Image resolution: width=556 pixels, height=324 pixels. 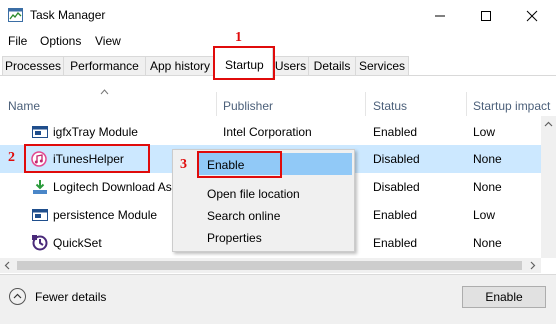 What do you see at coordinates (87, 158) in the screenshot?
I see `annotation-box-itunes` at bounding box center [87, 158].